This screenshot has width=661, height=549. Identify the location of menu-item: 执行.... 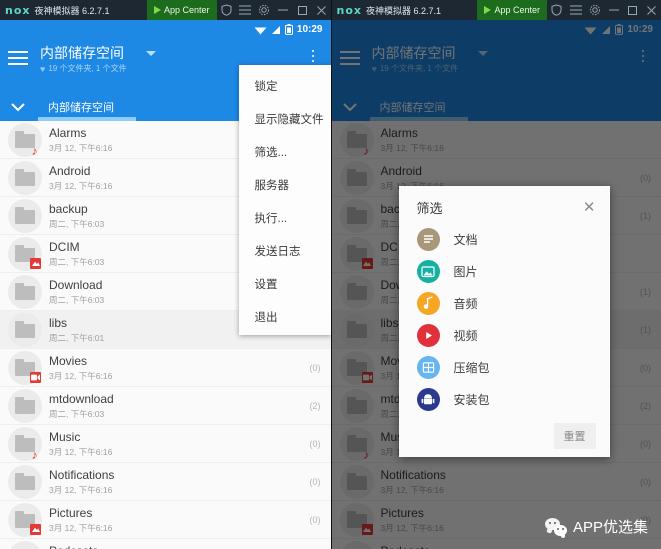
(285, 217).